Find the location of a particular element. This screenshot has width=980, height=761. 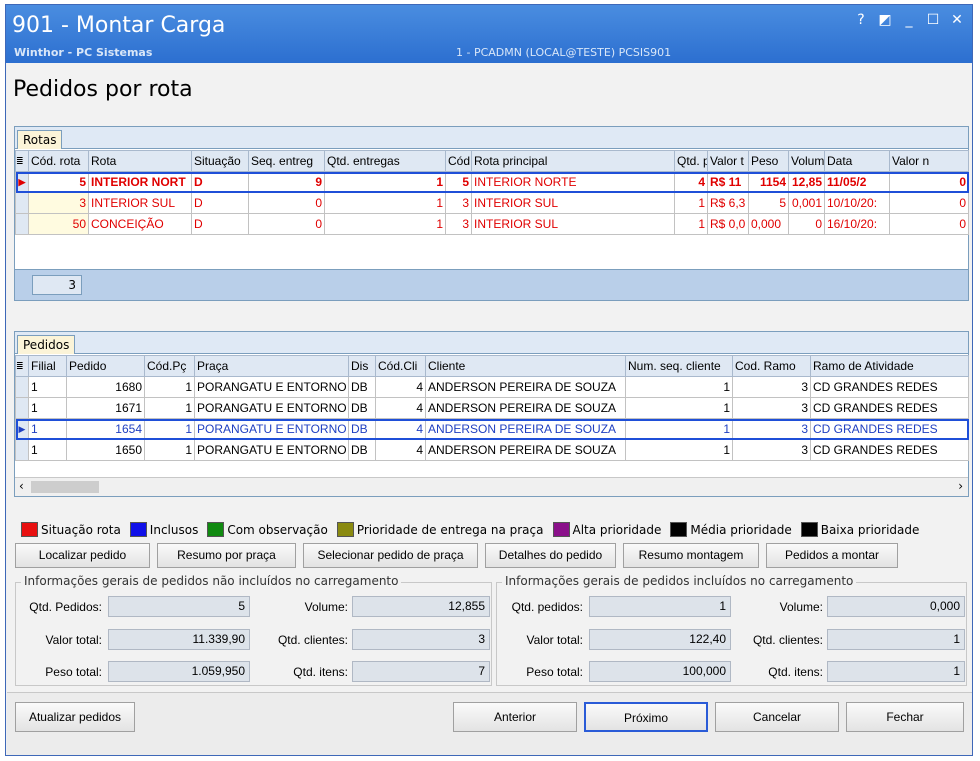

table-cell: R$ 0,0 is located at coordinates (728, 224).